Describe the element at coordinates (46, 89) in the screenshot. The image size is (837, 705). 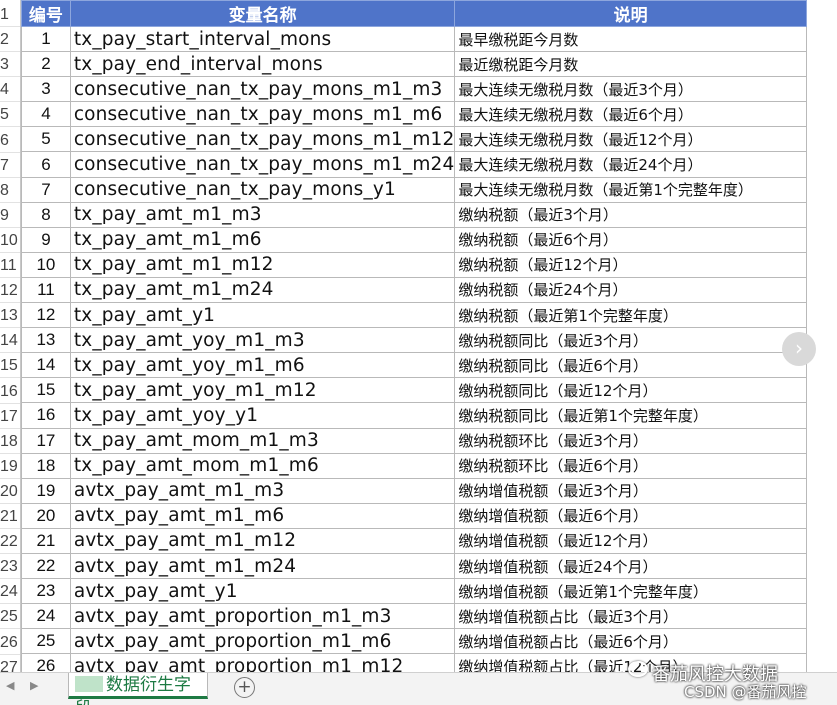
I see `id-cell: 3` at that location.